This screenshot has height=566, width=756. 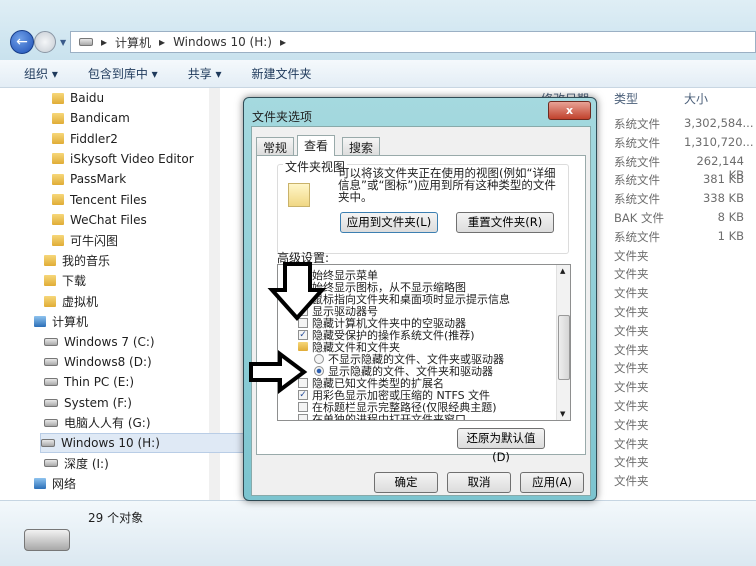 What do you see at coordinates (278, 372) in the screenshot?
I see `right-arrow-icon` at bounding box center [278, 372].